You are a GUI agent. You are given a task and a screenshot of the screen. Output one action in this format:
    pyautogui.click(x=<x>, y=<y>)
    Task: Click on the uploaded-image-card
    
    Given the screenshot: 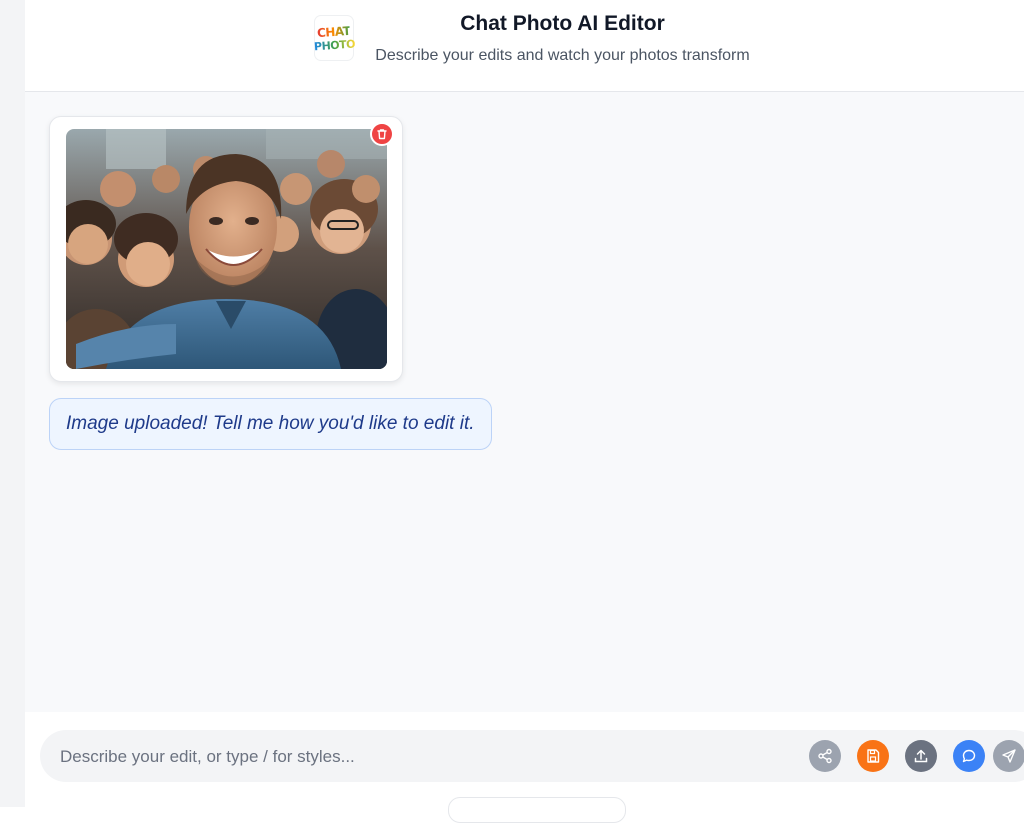 What is the action you would take?
    pyautogui.click(x=226, y=249)
    